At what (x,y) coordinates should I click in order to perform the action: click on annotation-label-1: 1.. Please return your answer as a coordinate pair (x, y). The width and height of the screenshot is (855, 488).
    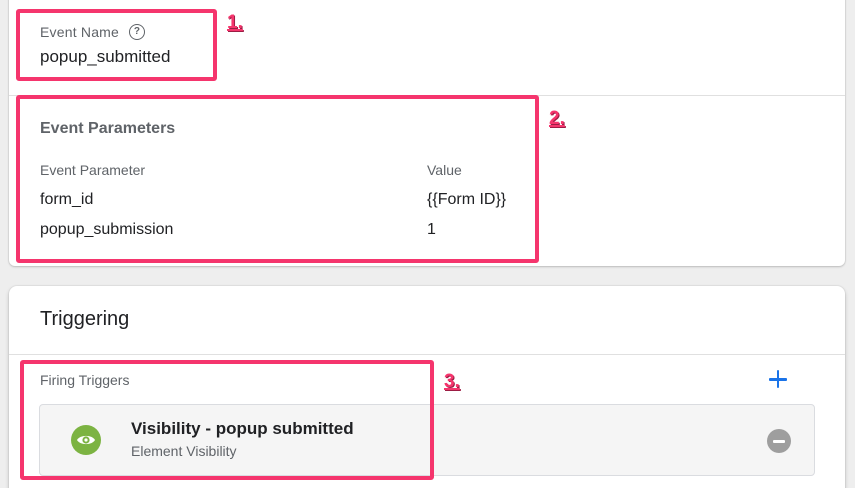
    Looking at the image, I should click on (235, 22).